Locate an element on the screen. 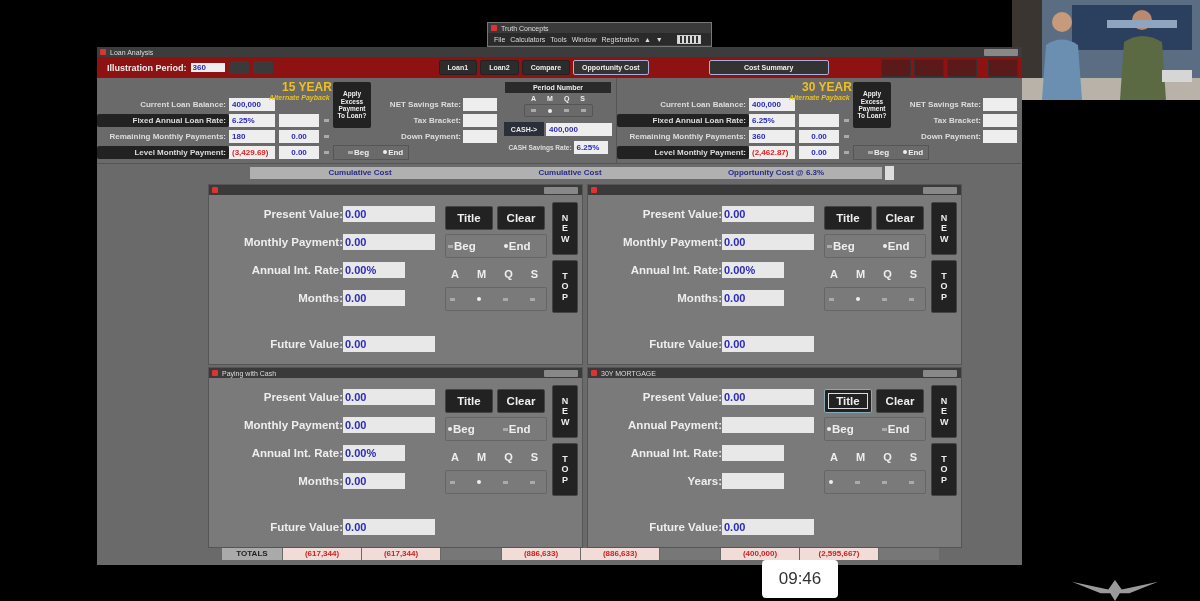  previous-button is located at coordinates (238, 67).